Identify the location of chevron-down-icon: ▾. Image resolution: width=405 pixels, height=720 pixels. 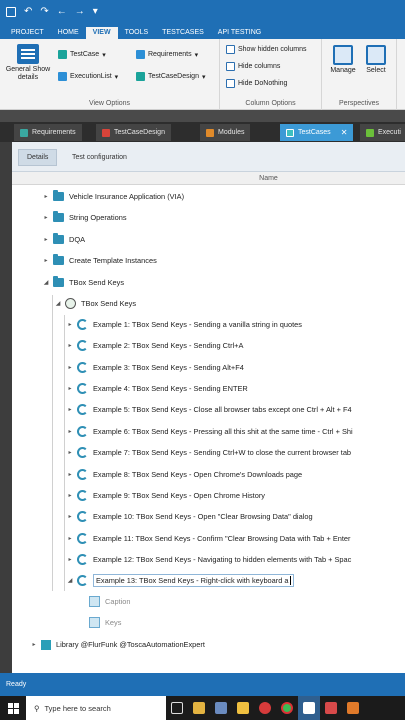
(104, 55).